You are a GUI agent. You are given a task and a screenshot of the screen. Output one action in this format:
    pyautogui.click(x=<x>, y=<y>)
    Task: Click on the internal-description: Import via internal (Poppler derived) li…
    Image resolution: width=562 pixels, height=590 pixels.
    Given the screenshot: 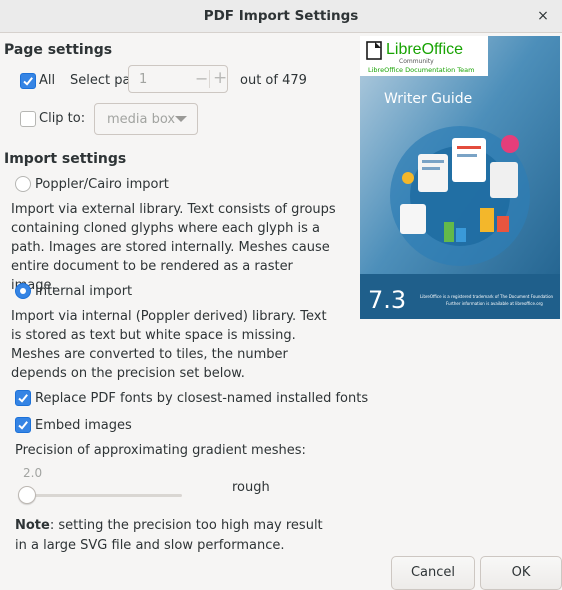 What is the action you would take?
    pyautogui.click(x=169, y=345)
    